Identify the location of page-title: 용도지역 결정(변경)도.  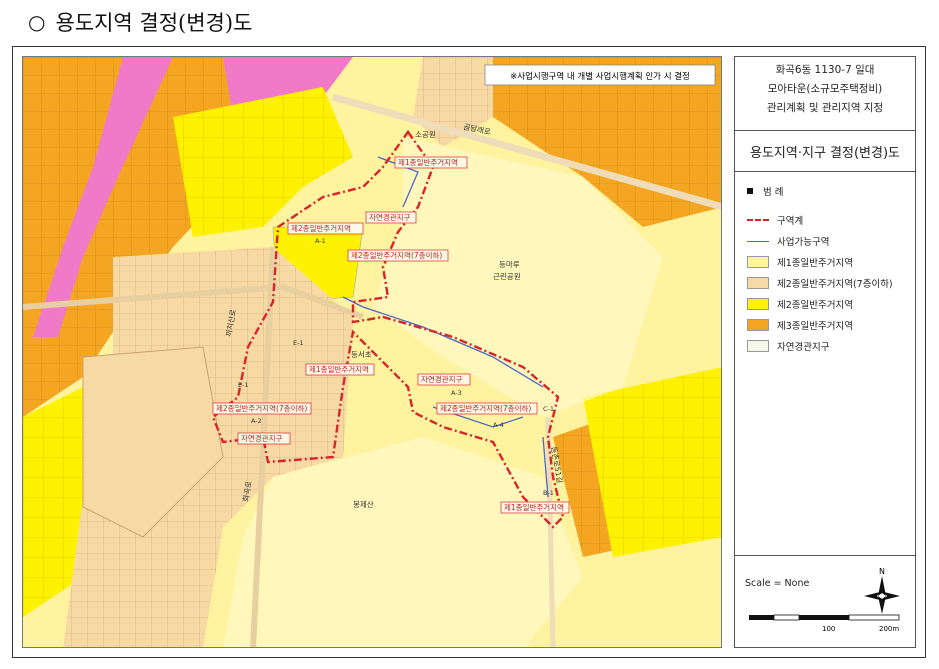
(154, 23).